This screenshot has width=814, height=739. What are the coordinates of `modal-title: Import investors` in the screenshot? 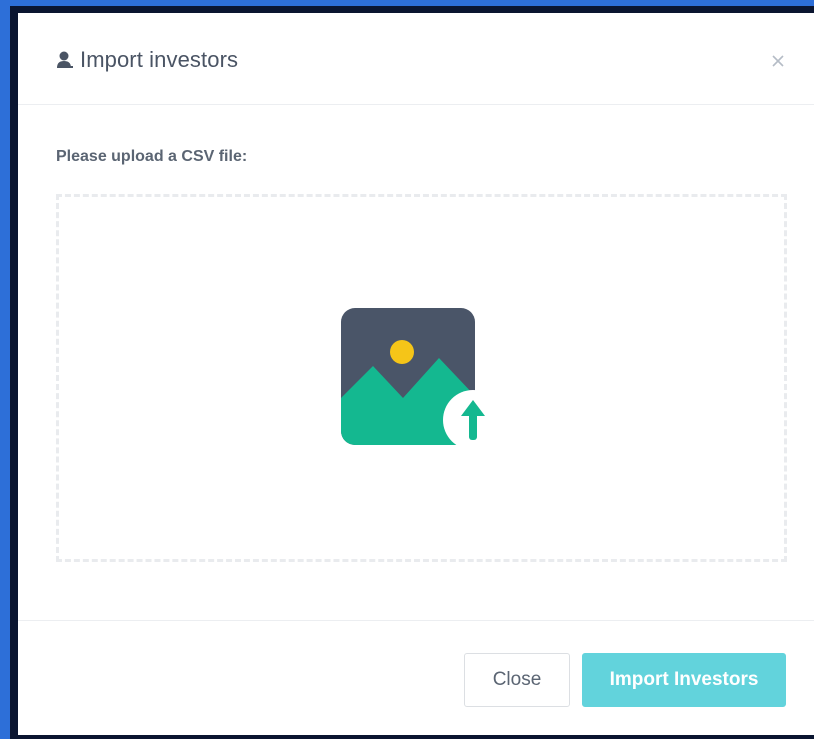 It's located at (159, 59).